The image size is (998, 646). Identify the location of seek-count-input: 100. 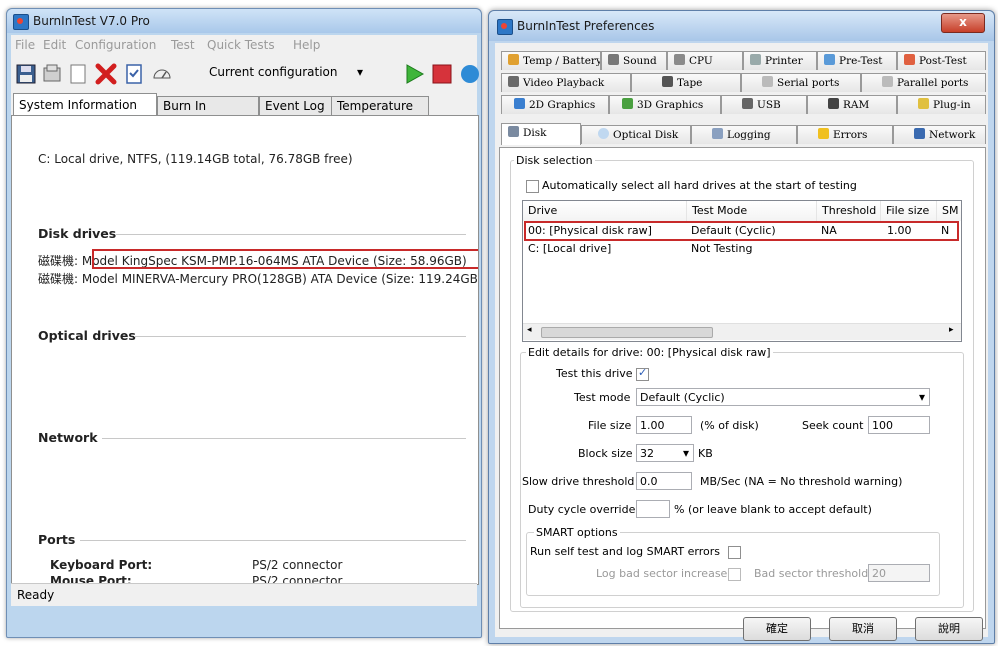
(899, 425).